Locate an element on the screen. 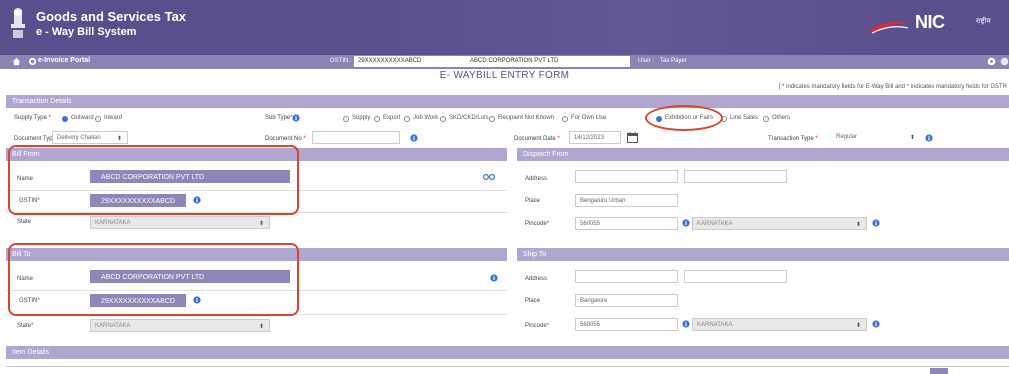 This screenshot has height=374, width=1009. nav-gstin-value: 29XXXXXXXXXXABCD is located at coordinates (408, 61).